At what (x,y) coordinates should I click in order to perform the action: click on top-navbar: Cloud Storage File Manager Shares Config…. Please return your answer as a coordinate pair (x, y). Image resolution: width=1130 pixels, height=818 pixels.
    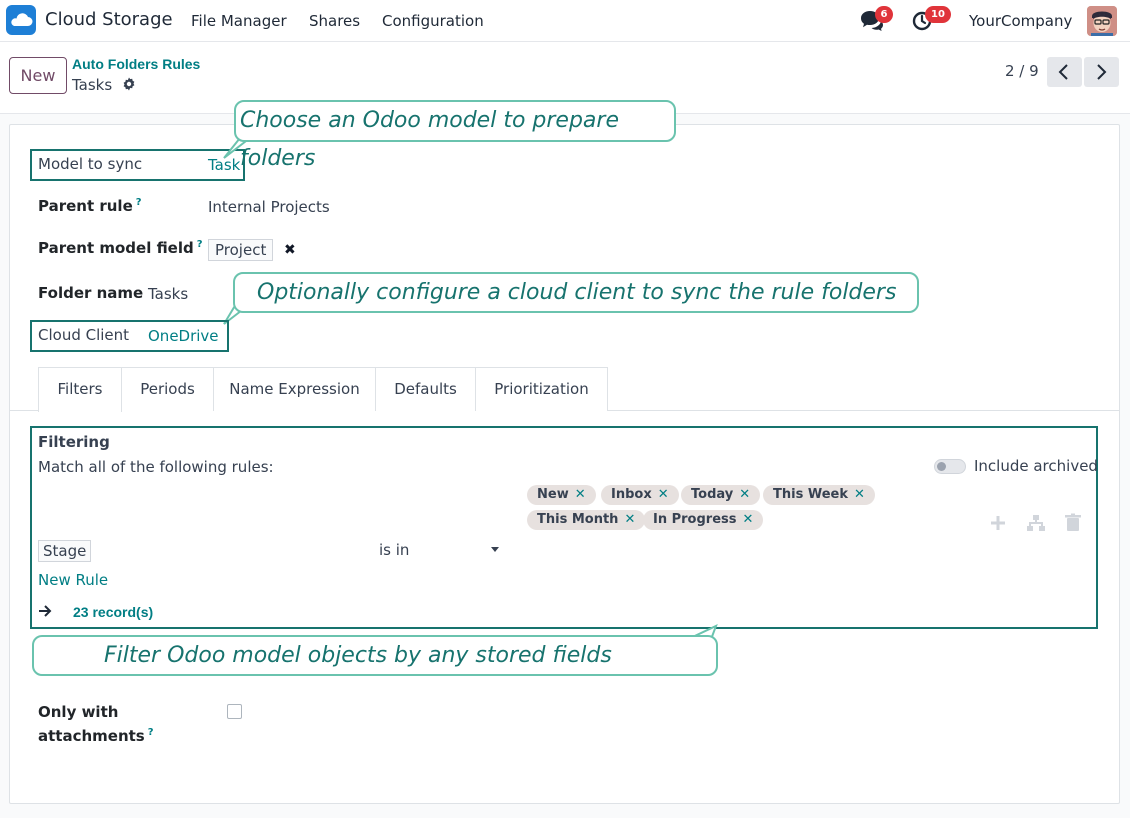
    Looking at the image, I should click on (565, 21).